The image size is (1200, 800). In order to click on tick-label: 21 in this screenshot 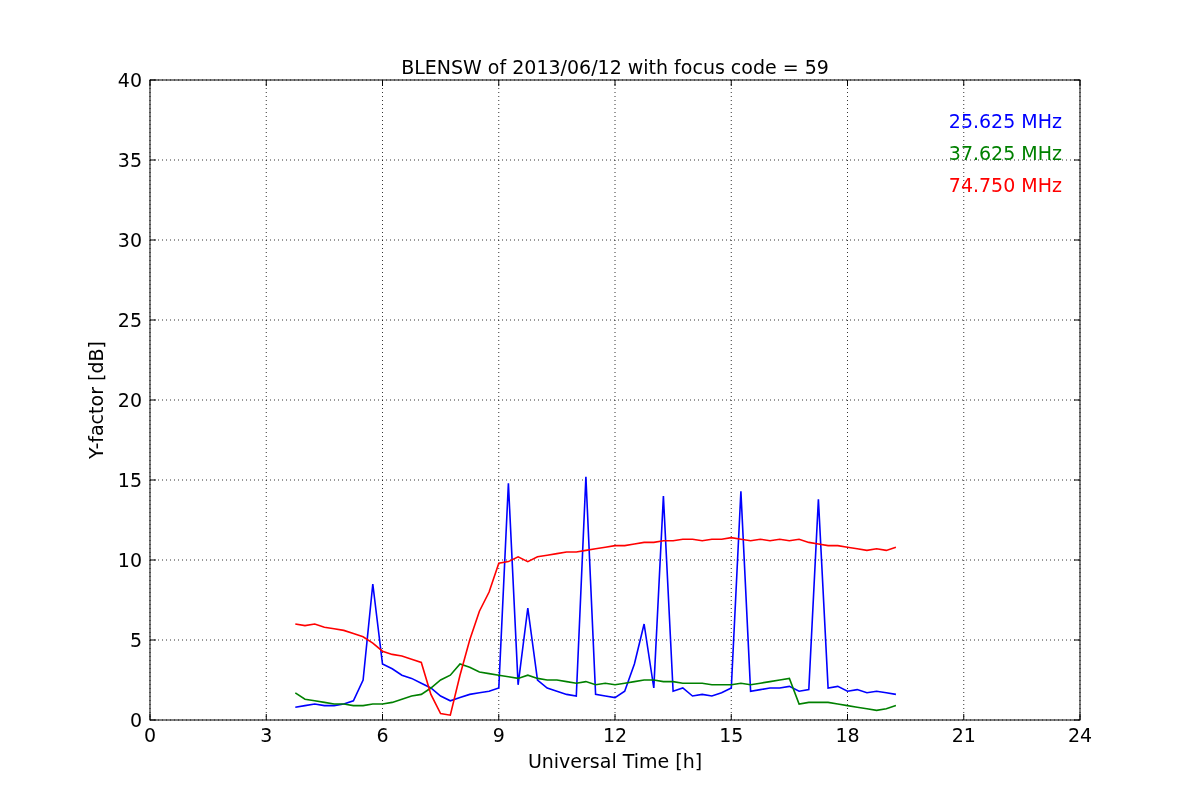, I will do `click(963, 735)`.